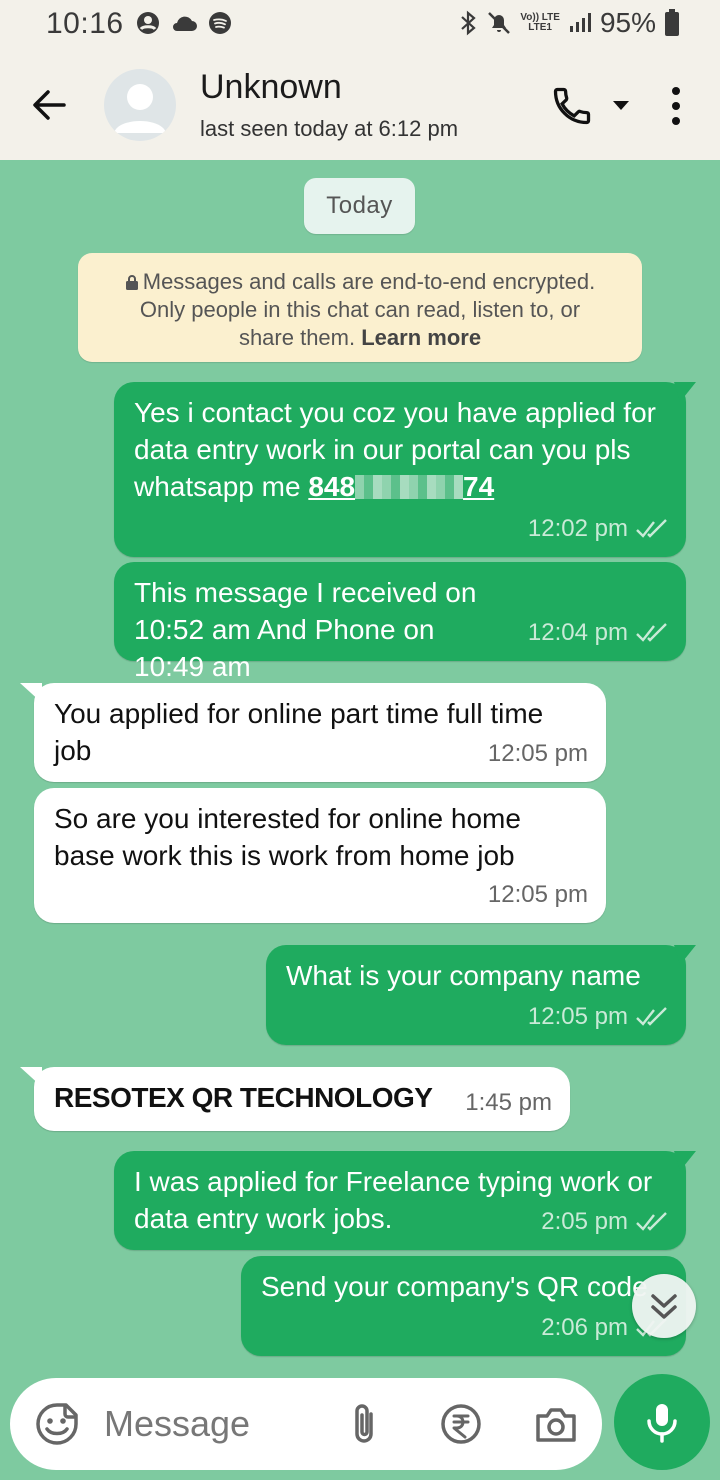 The image size is (720, 1480). I want to click on more-options-button, so click(676, 106).